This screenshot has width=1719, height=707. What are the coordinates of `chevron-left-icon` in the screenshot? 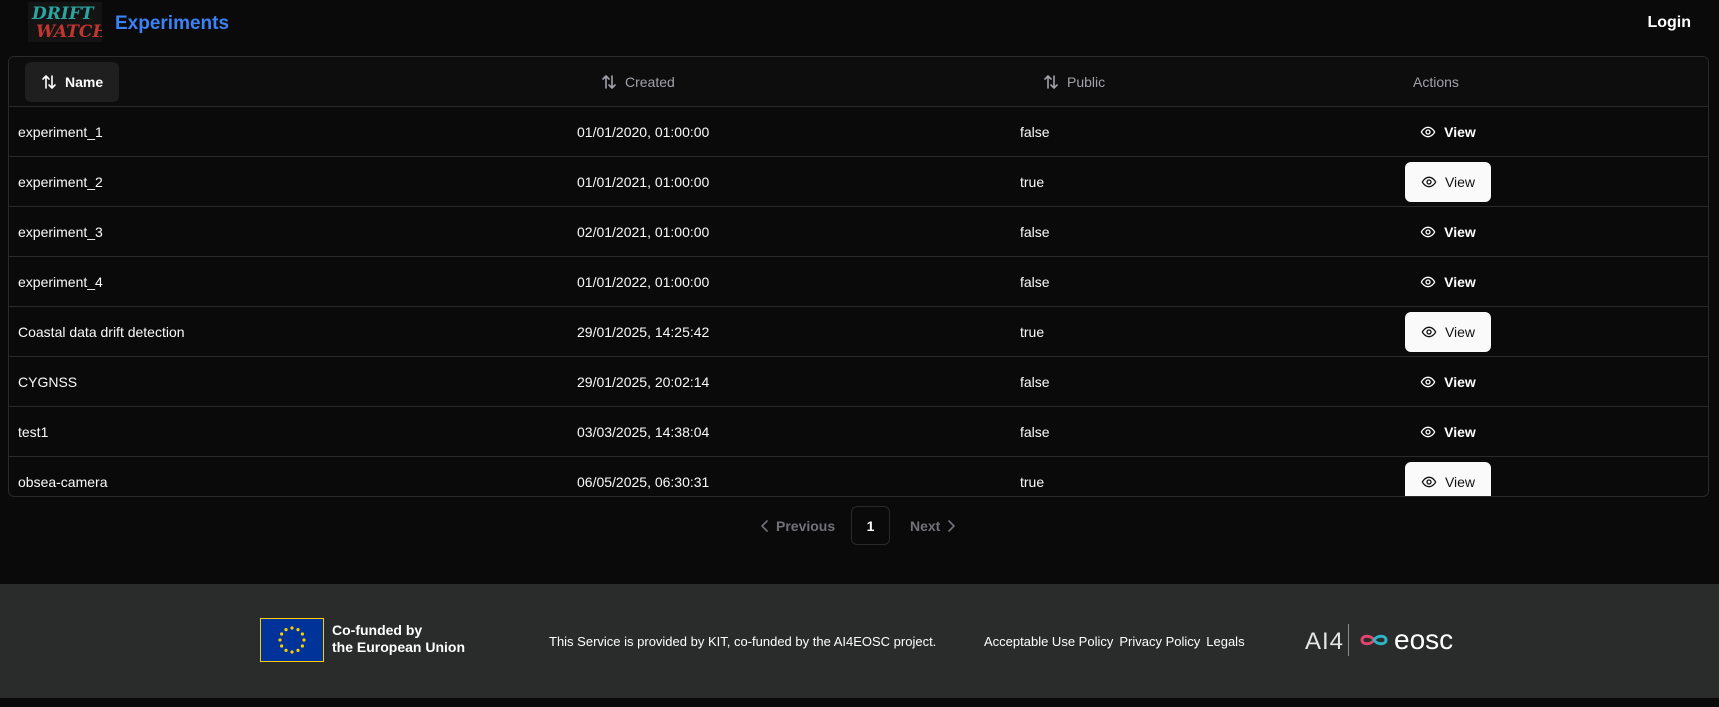 It's located at (764, 526).